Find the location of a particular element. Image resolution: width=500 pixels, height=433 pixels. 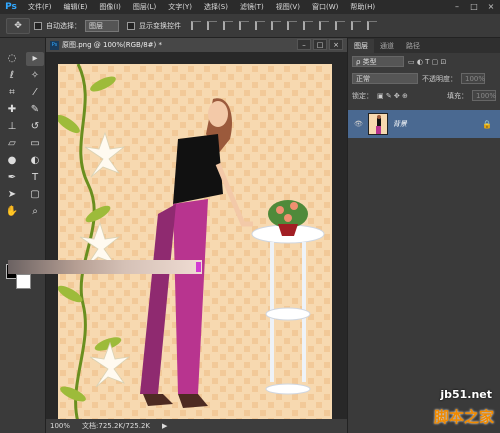

maximize-button: □ is located at coordinates (474, 6).